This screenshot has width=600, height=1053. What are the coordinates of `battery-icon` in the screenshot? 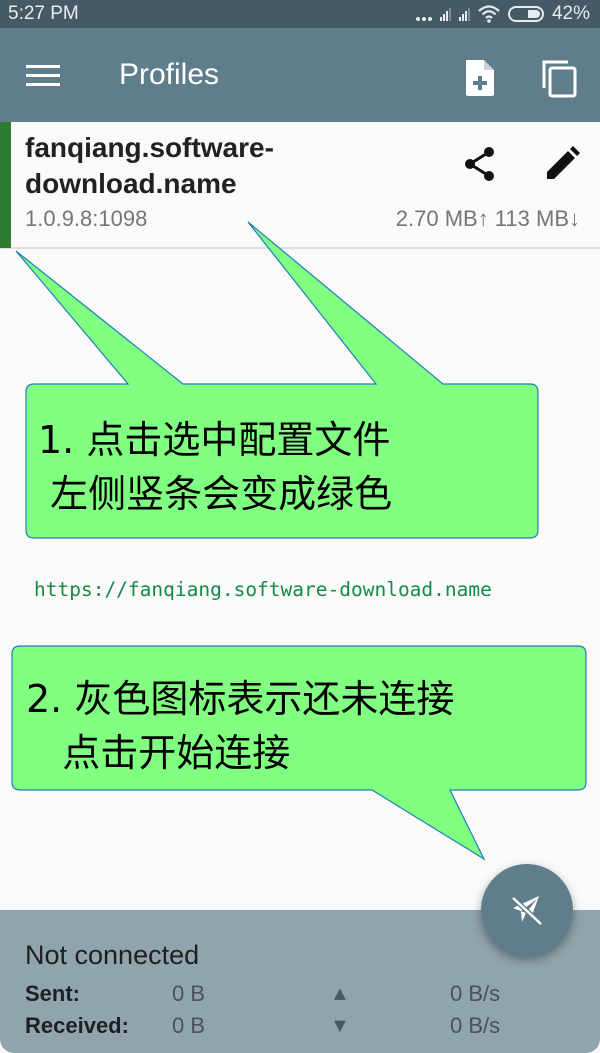 It's located at (525, 14).